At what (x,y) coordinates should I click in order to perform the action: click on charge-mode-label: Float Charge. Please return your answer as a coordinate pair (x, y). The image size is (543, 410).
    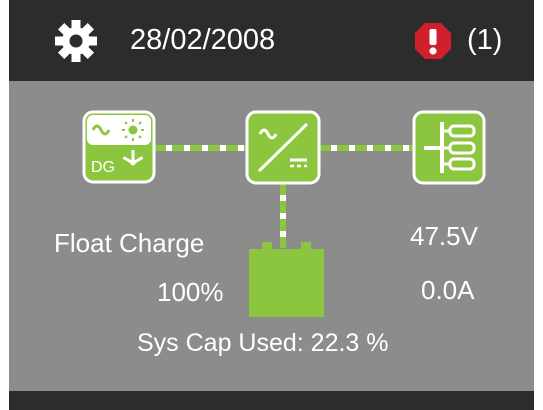
    Looking at the image, I should click on (129, 243).